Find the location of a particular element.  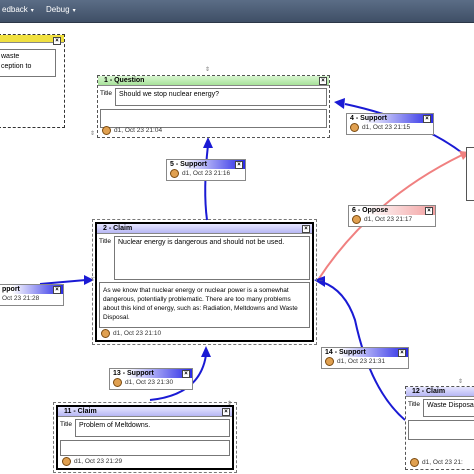

question-header: 1 - Question × is located at coordinates (213, 81).